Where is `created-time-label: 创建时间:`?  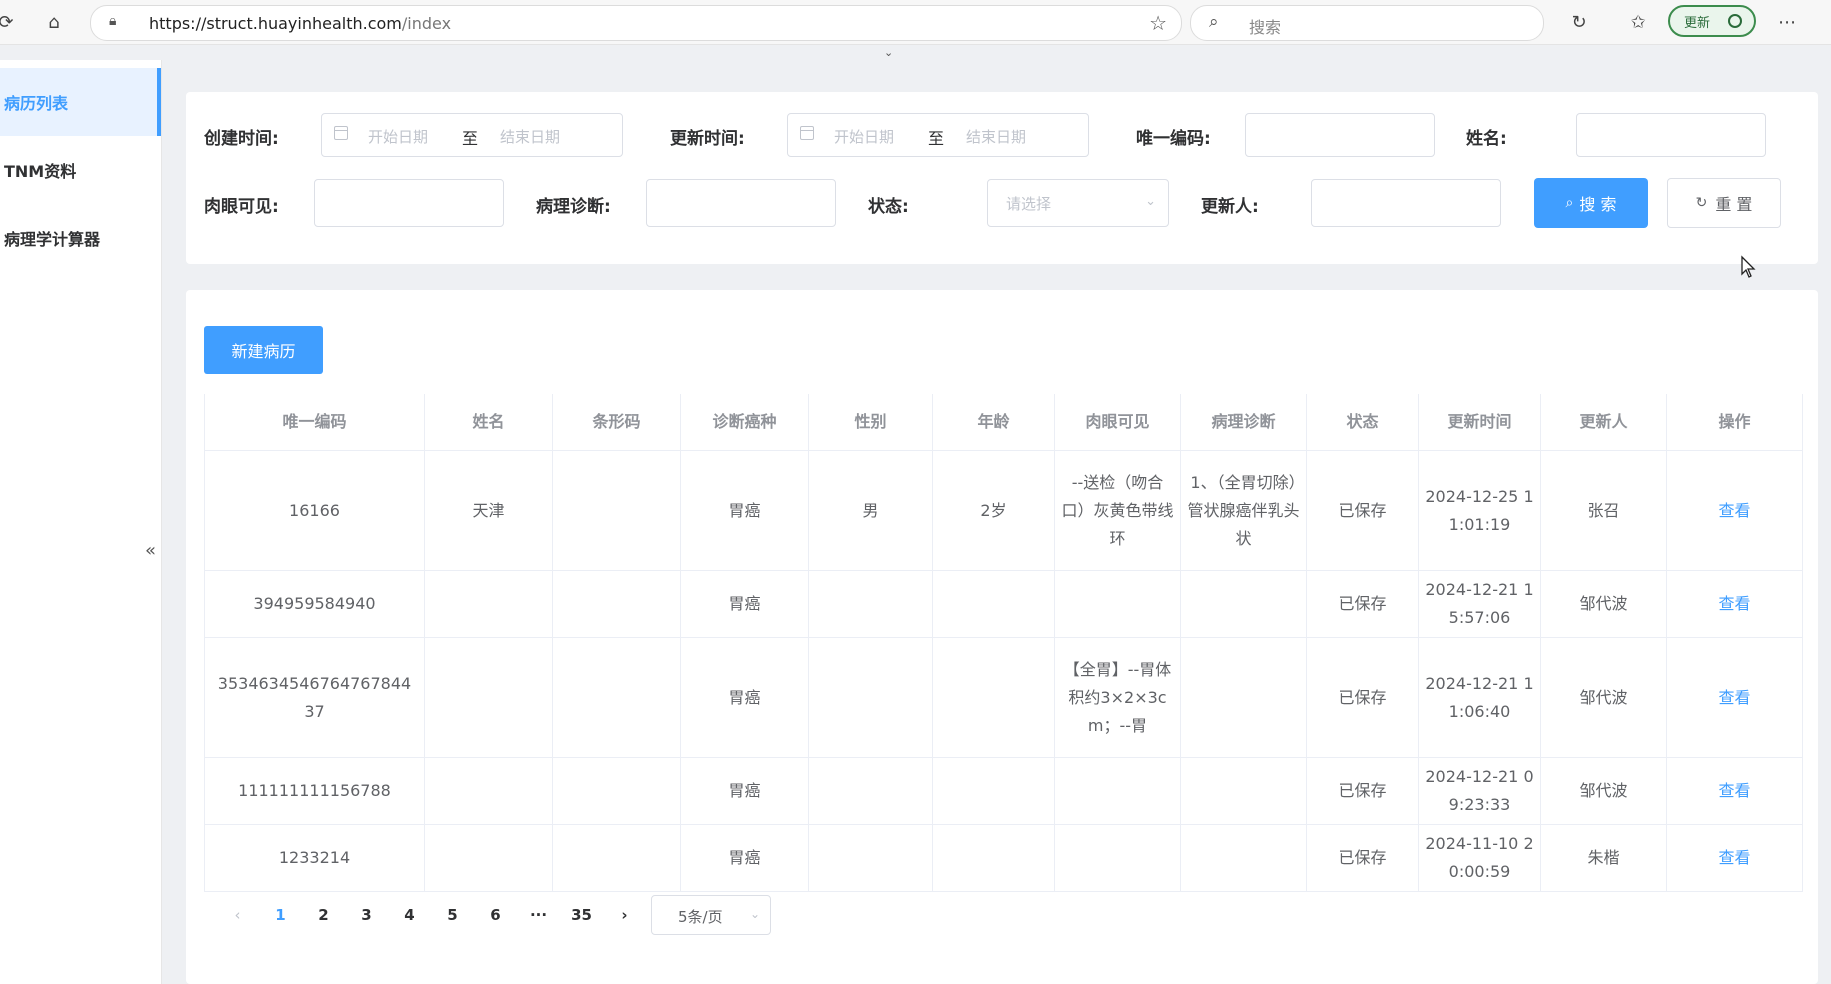 created-time-label: 创建时间: is located at coordinates (241, 139).